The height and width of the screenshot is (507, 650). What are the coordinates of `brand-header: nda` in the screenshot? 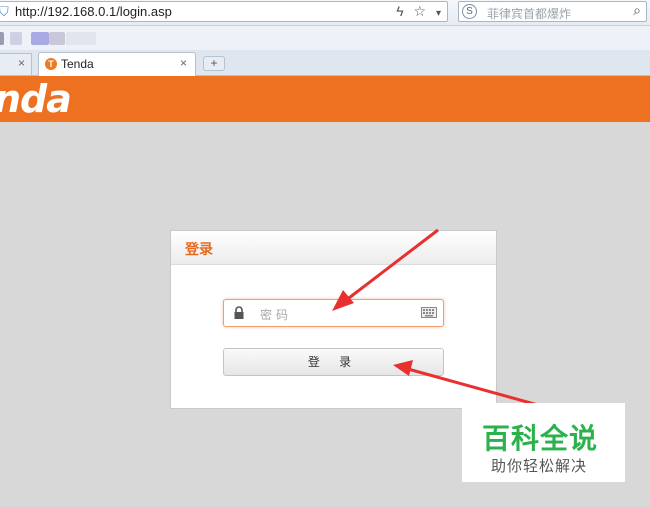 It's located at (325, 99).